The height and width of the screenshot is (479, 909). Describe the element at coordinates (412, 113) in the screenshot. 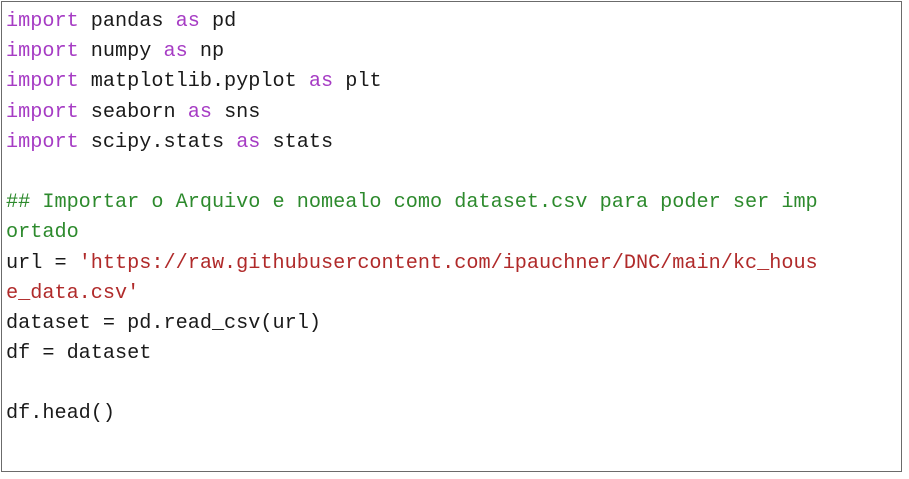

I see `code-line: import seaborn as sns` at that location.